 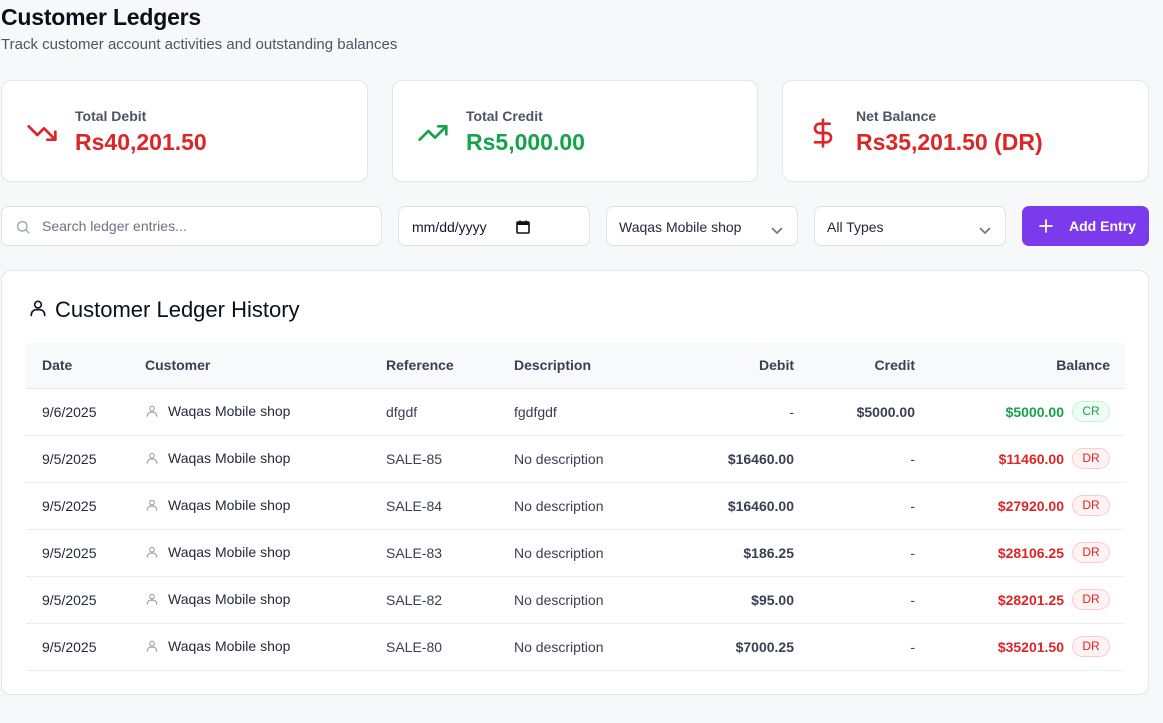 What do you see at coordinates (1020, 600) in the screenshot?
I see `cell-balance: $28201.25 DR` at bounding box center [1020, 600].